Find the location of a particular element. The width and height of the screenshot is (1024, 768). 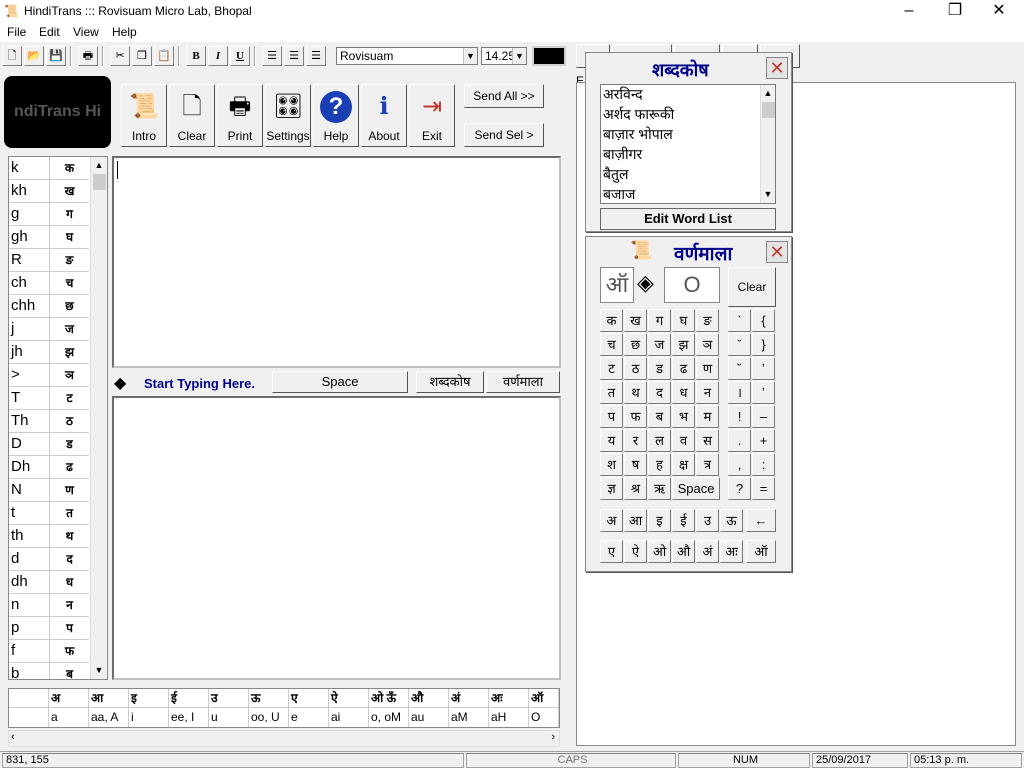

consonant-key: ऋ is located at coordinates (659, 488).